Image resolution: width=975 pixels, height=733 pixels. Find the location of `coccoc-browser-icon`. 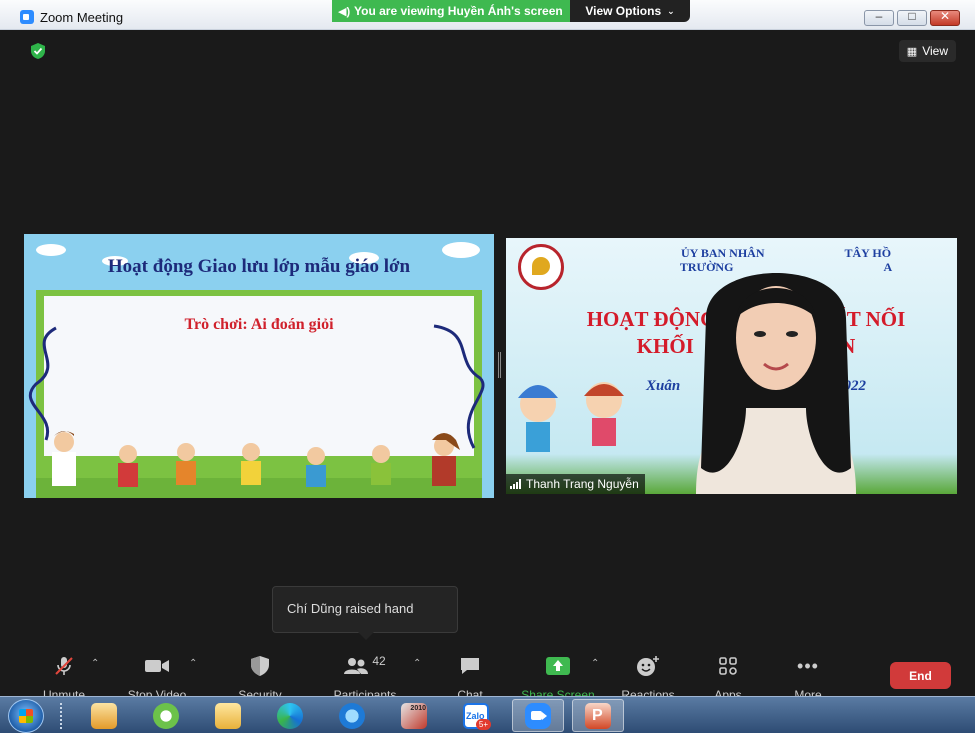

coccoc-browser-icon is located at coordinates (166, 715).